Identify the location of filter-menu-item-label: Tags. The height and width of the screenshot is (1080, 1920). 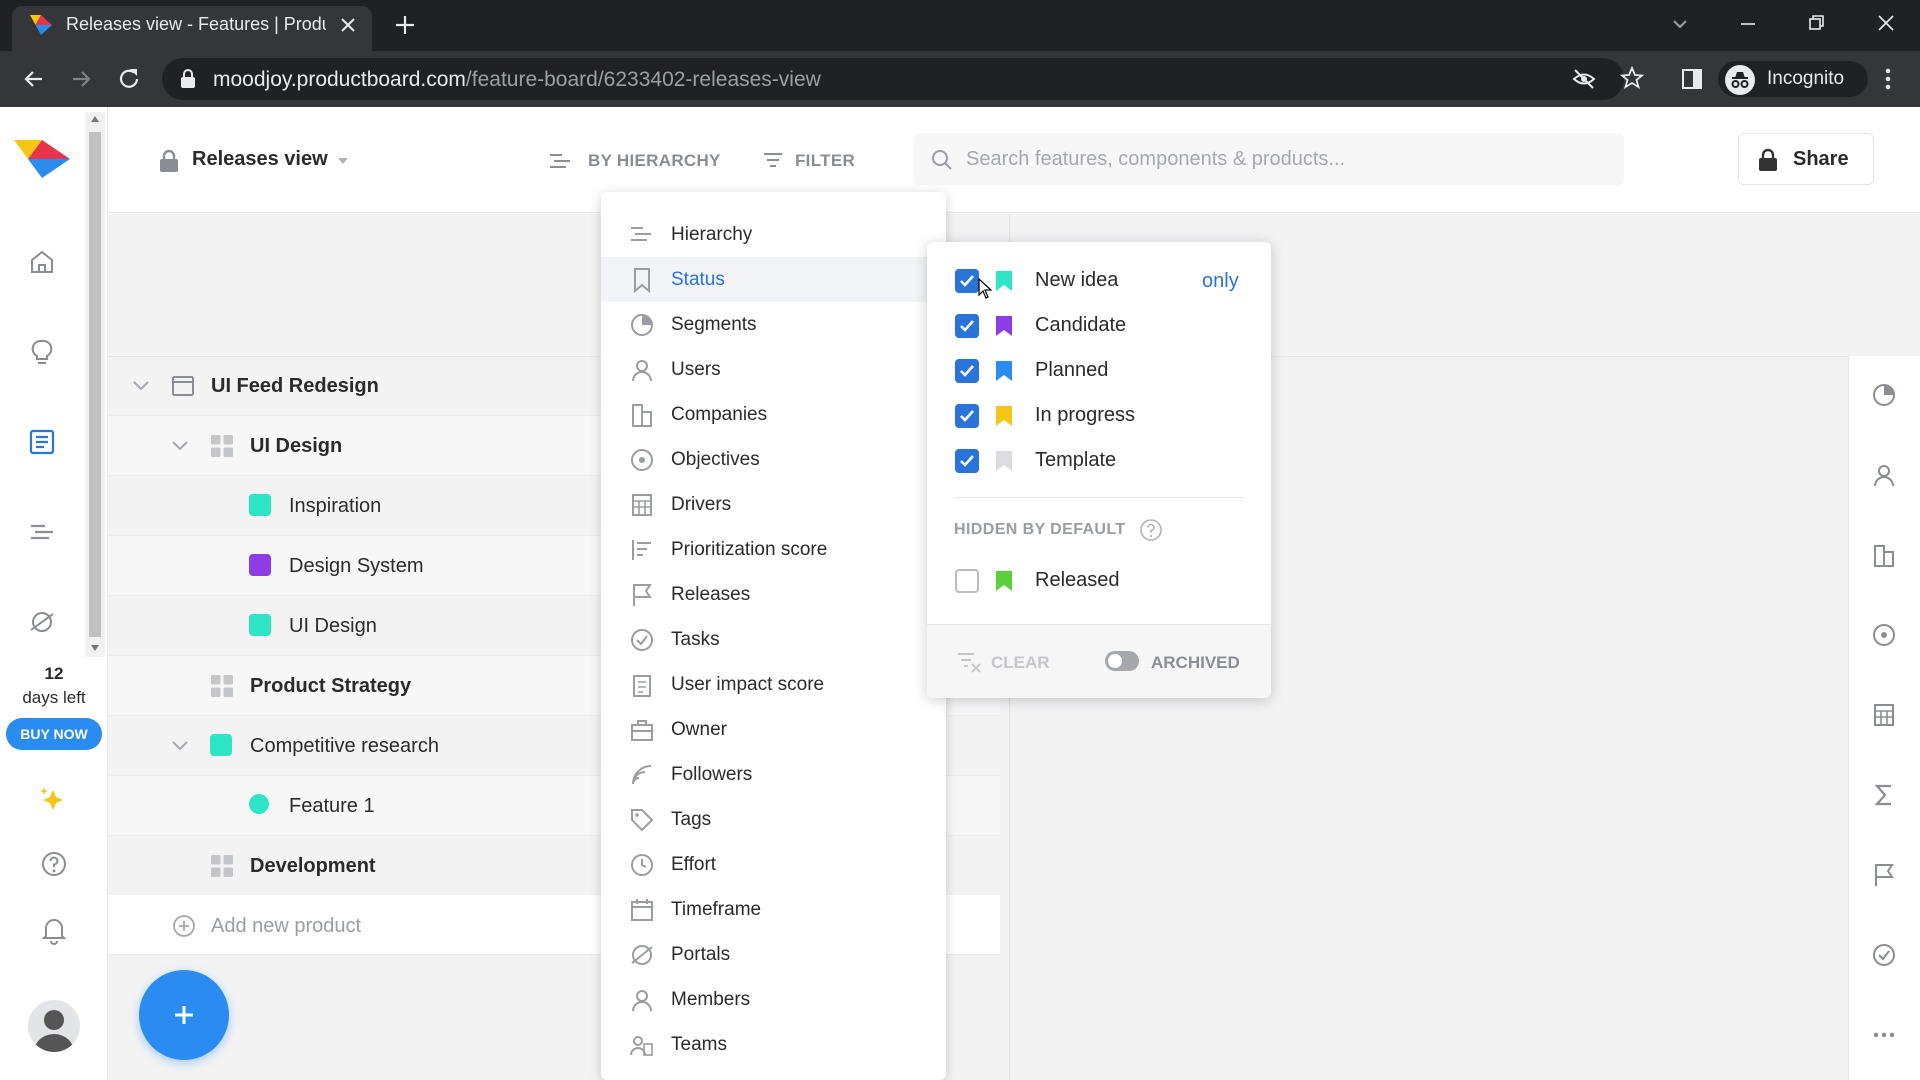
(691, 819).